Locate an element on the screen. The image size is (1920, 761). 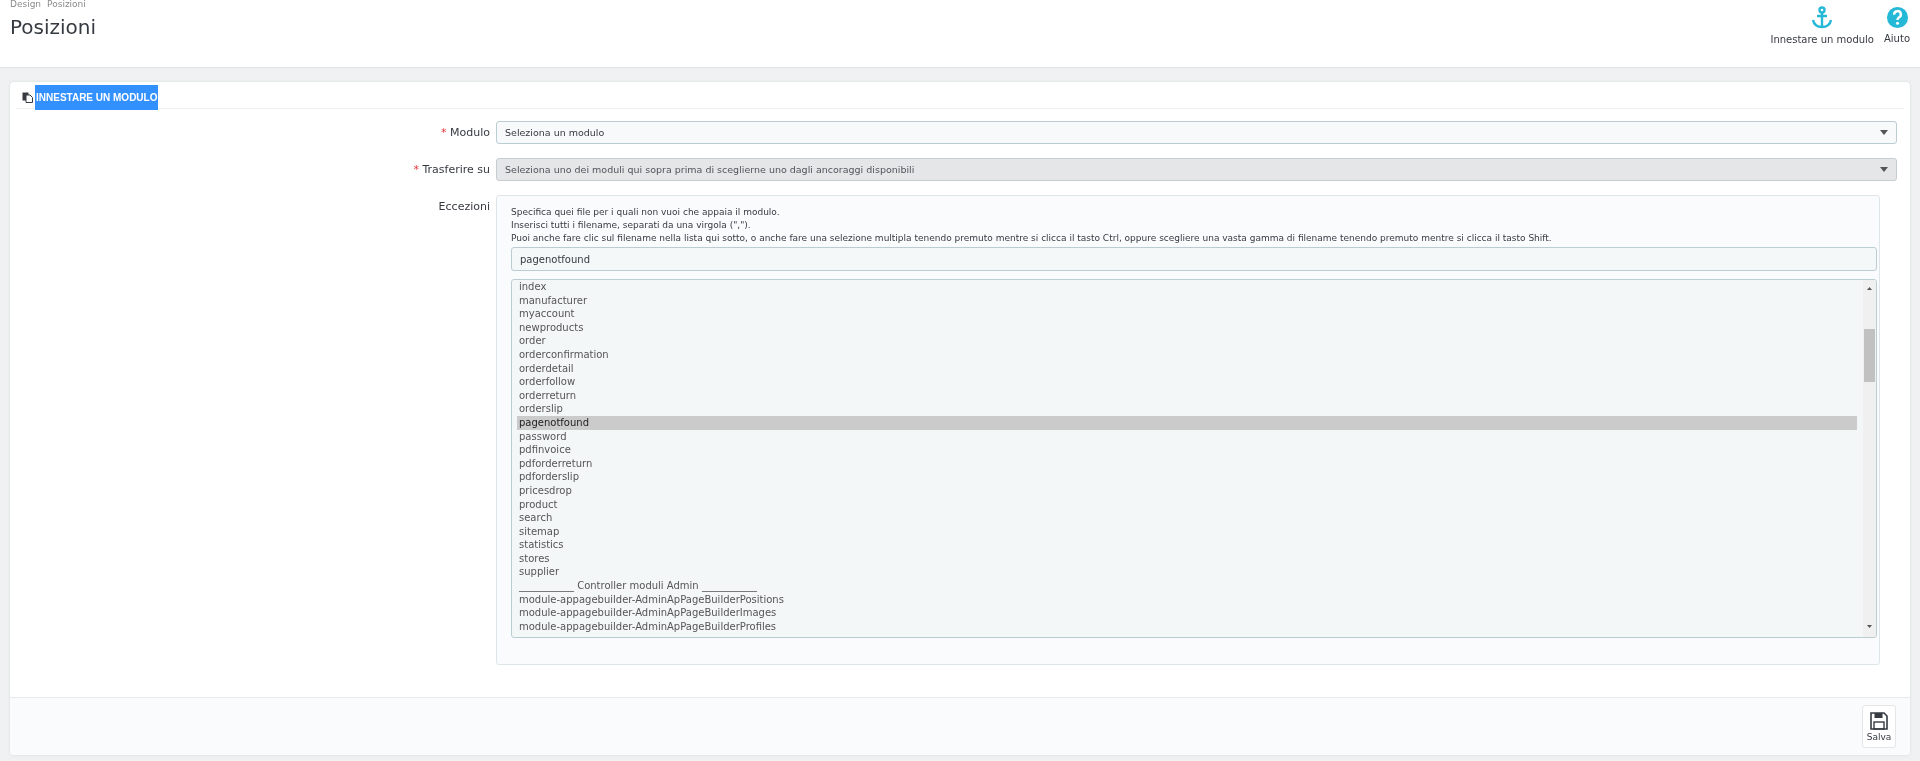
list-item: pdfinvoice is located at coordinates (1187, 450).